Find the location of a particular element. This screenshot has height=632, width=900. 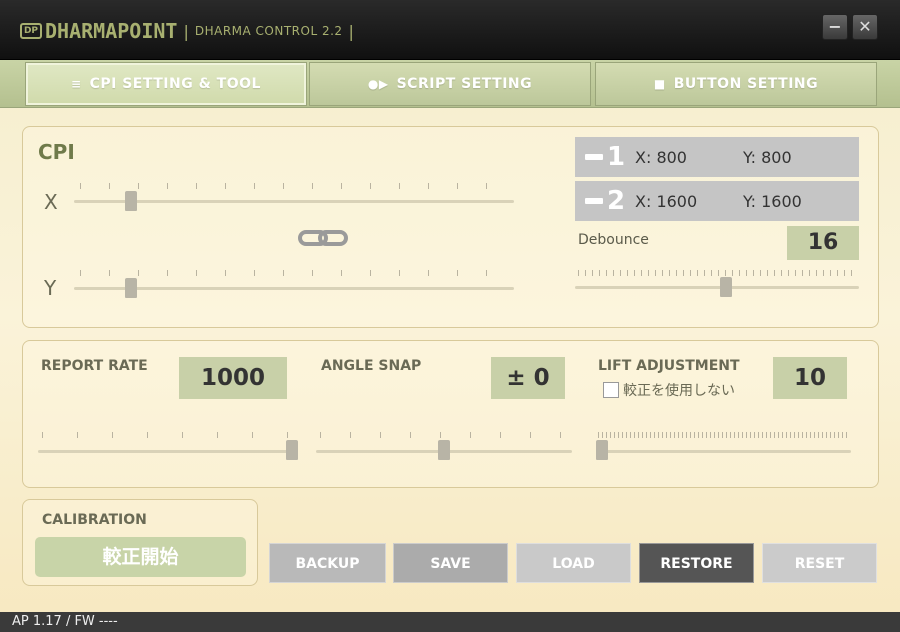

lift-slider is located at coordinates (723, 451).